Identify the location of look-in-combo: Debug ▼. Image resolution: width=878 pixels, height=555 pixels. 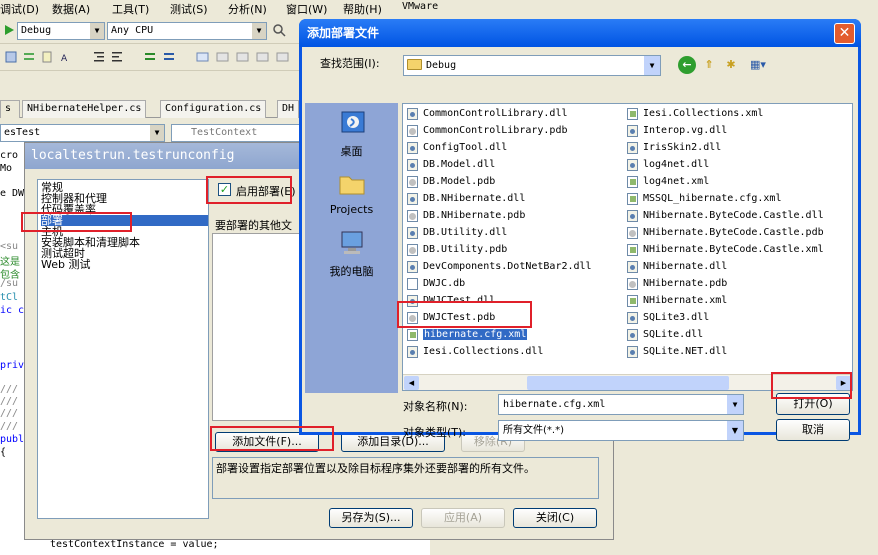
(532, 65).